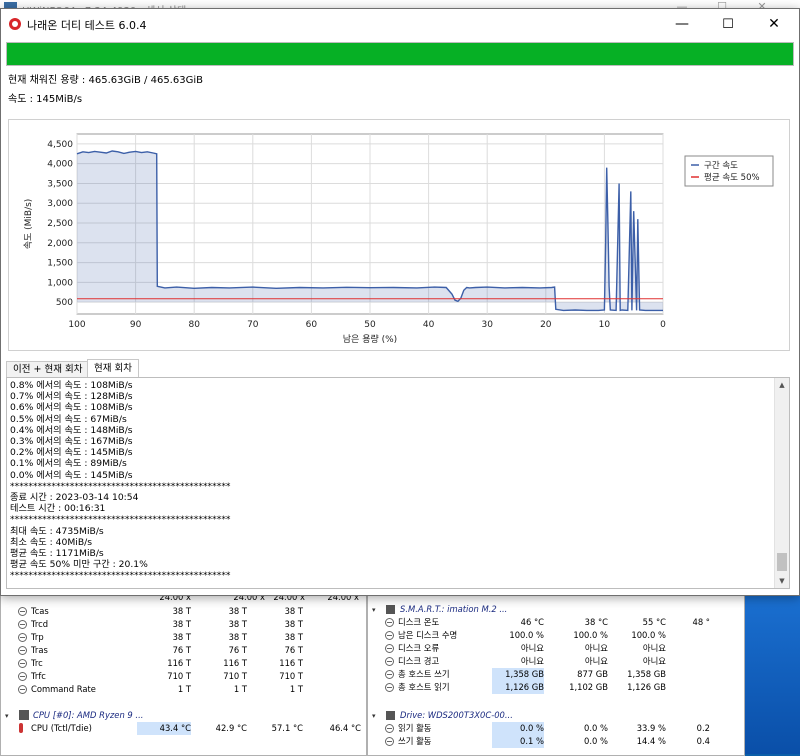 Image resolution: width=800 pixels, height=756 pixels. Describe the element at coordinates (654, 622) in the screenshot. I see `sensor-value: 55 °C` at that location.